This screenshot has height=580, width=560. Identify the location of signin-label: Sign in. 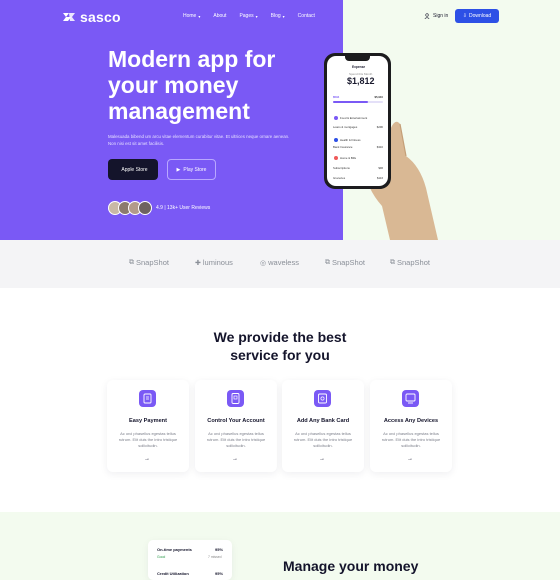
(441, 16).